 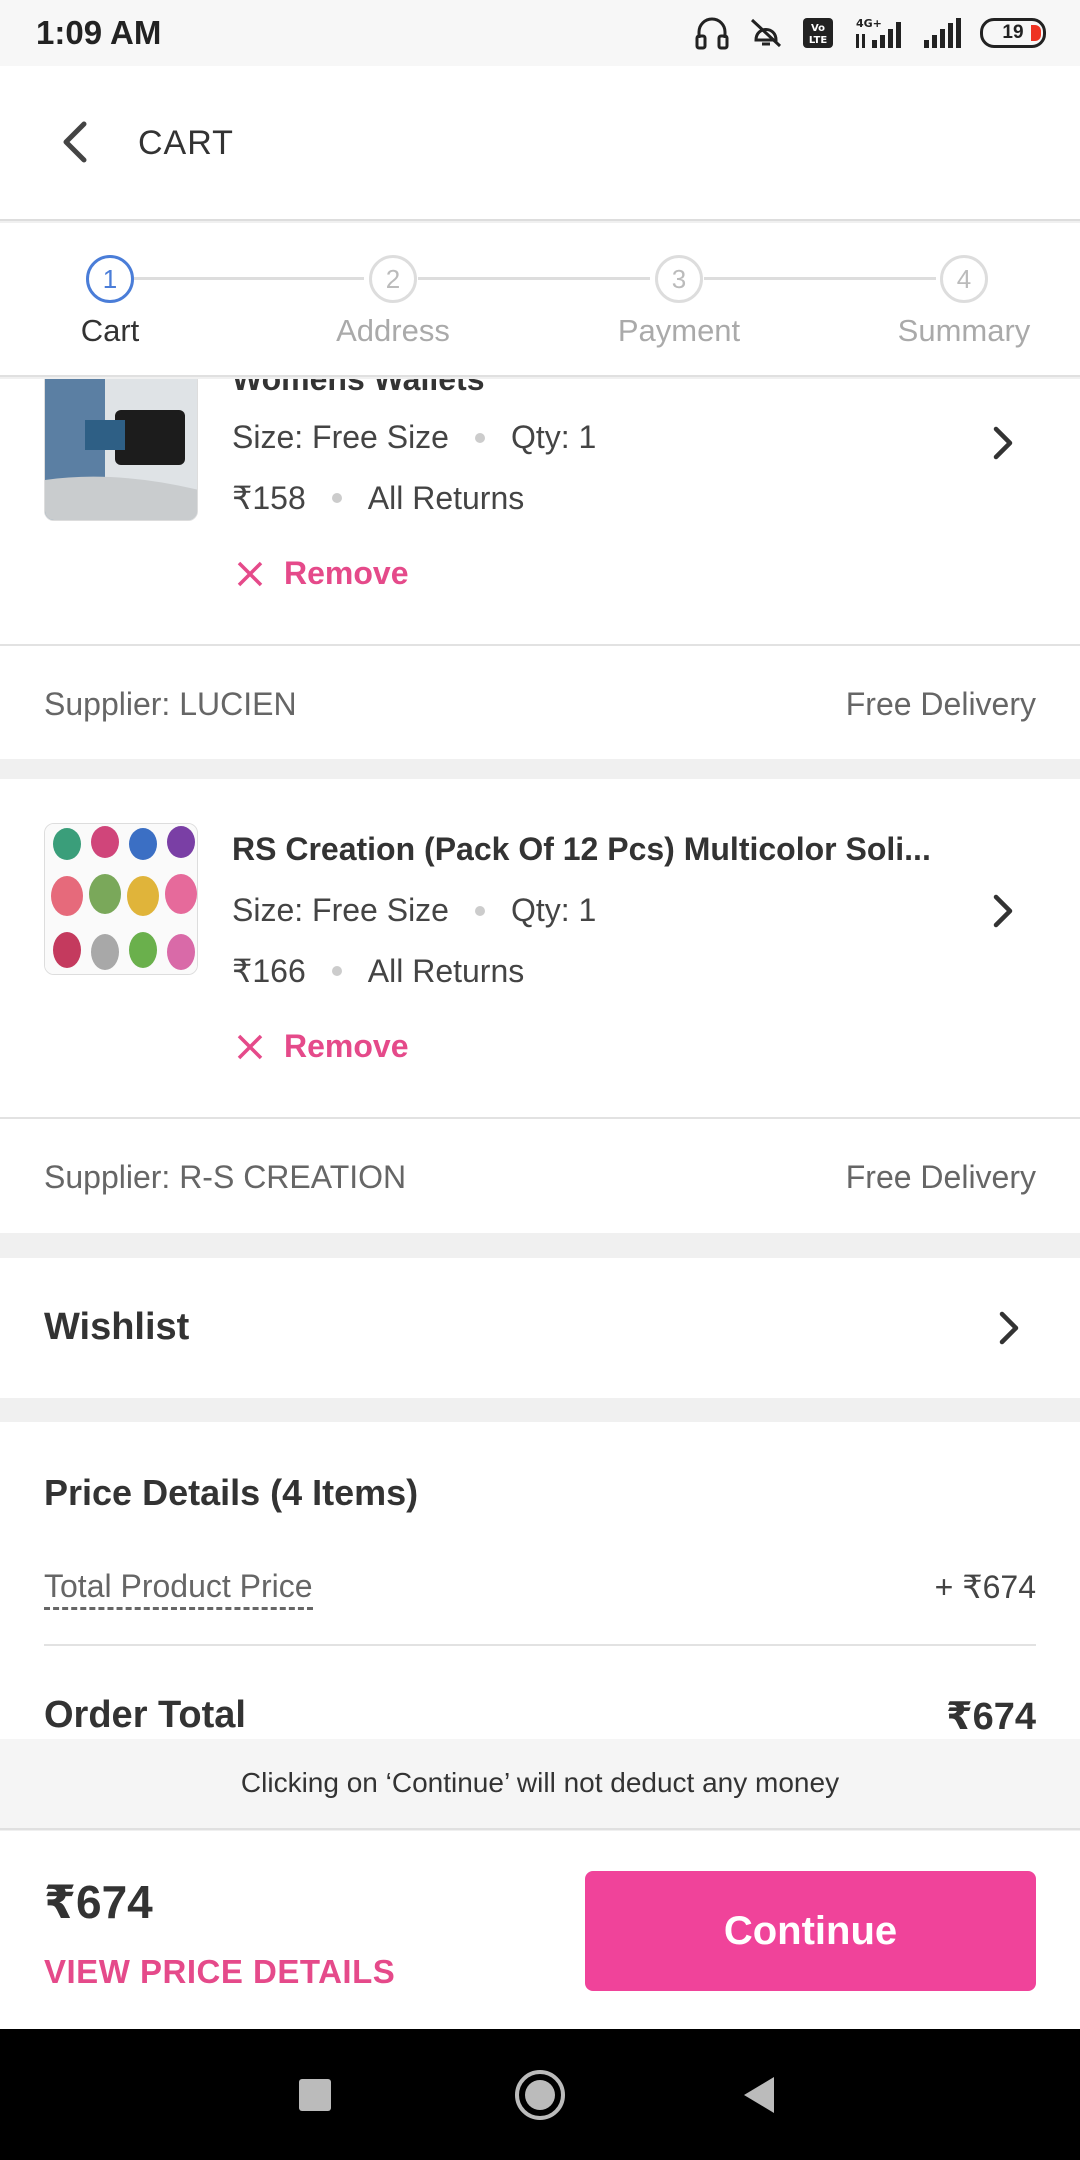 I want to click on wishlist-chevron, so click(x=1010, y=1328).